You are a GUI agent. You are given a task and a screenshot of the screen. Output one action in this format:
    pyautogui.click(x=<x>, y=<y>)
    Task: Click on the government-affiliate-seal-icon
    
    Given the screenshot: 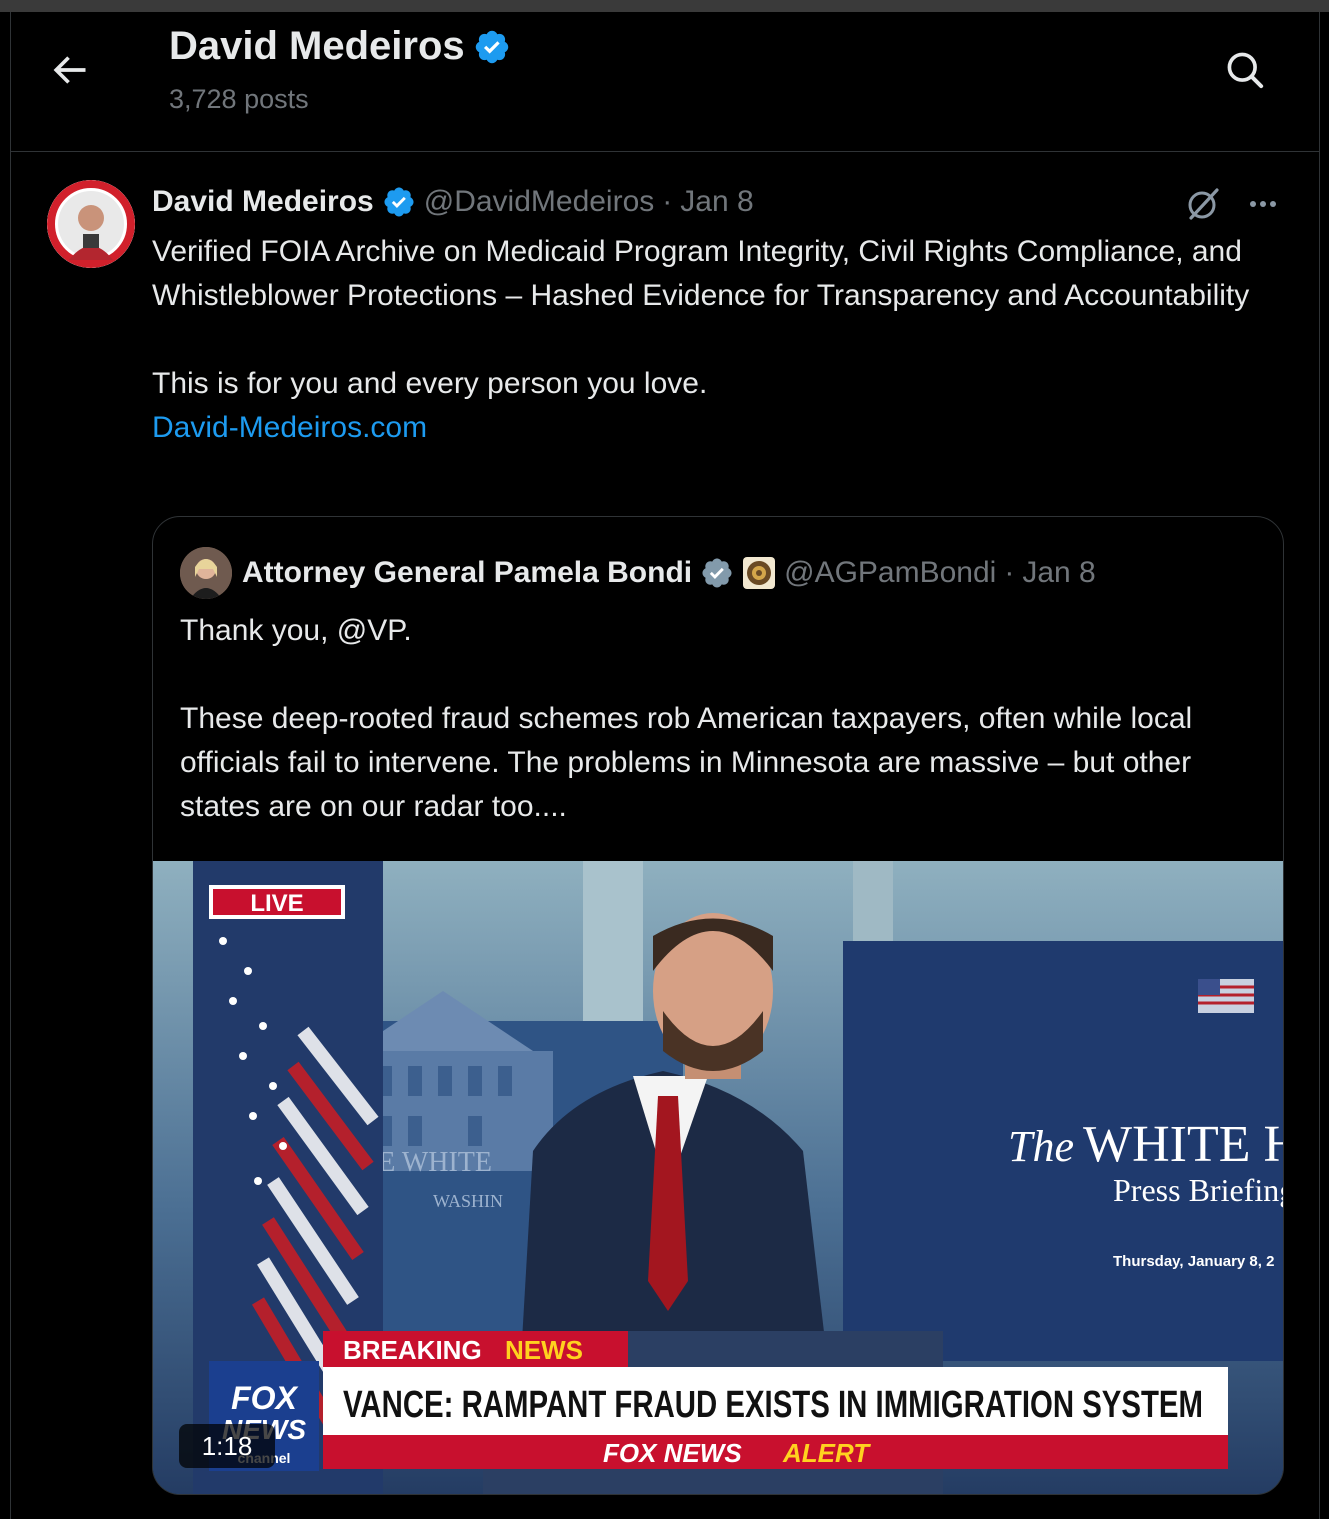 What is the action you would take?
    pyautogui.click(x=759, y=573)
    